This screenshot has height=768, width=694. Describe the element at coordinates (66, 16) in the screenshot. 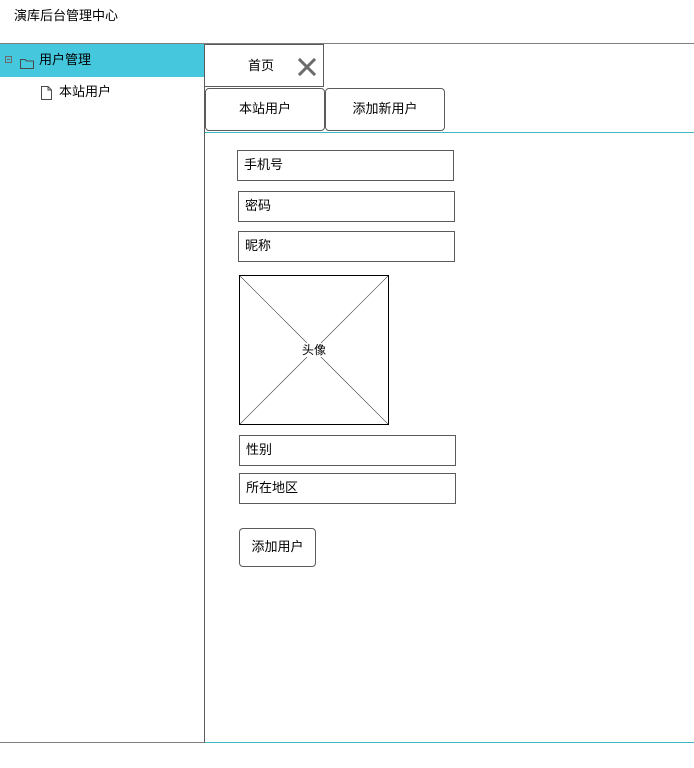

I see `app-title: 演库后台管理中心` at that location.